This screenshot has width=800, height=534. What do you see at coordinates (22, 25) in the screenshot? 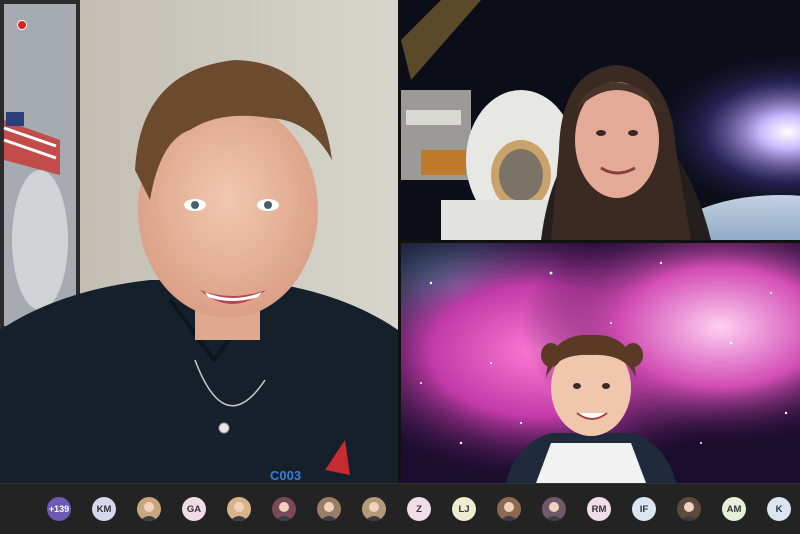
I see `recording-indicator-icon` at bounding box center [22, 25].